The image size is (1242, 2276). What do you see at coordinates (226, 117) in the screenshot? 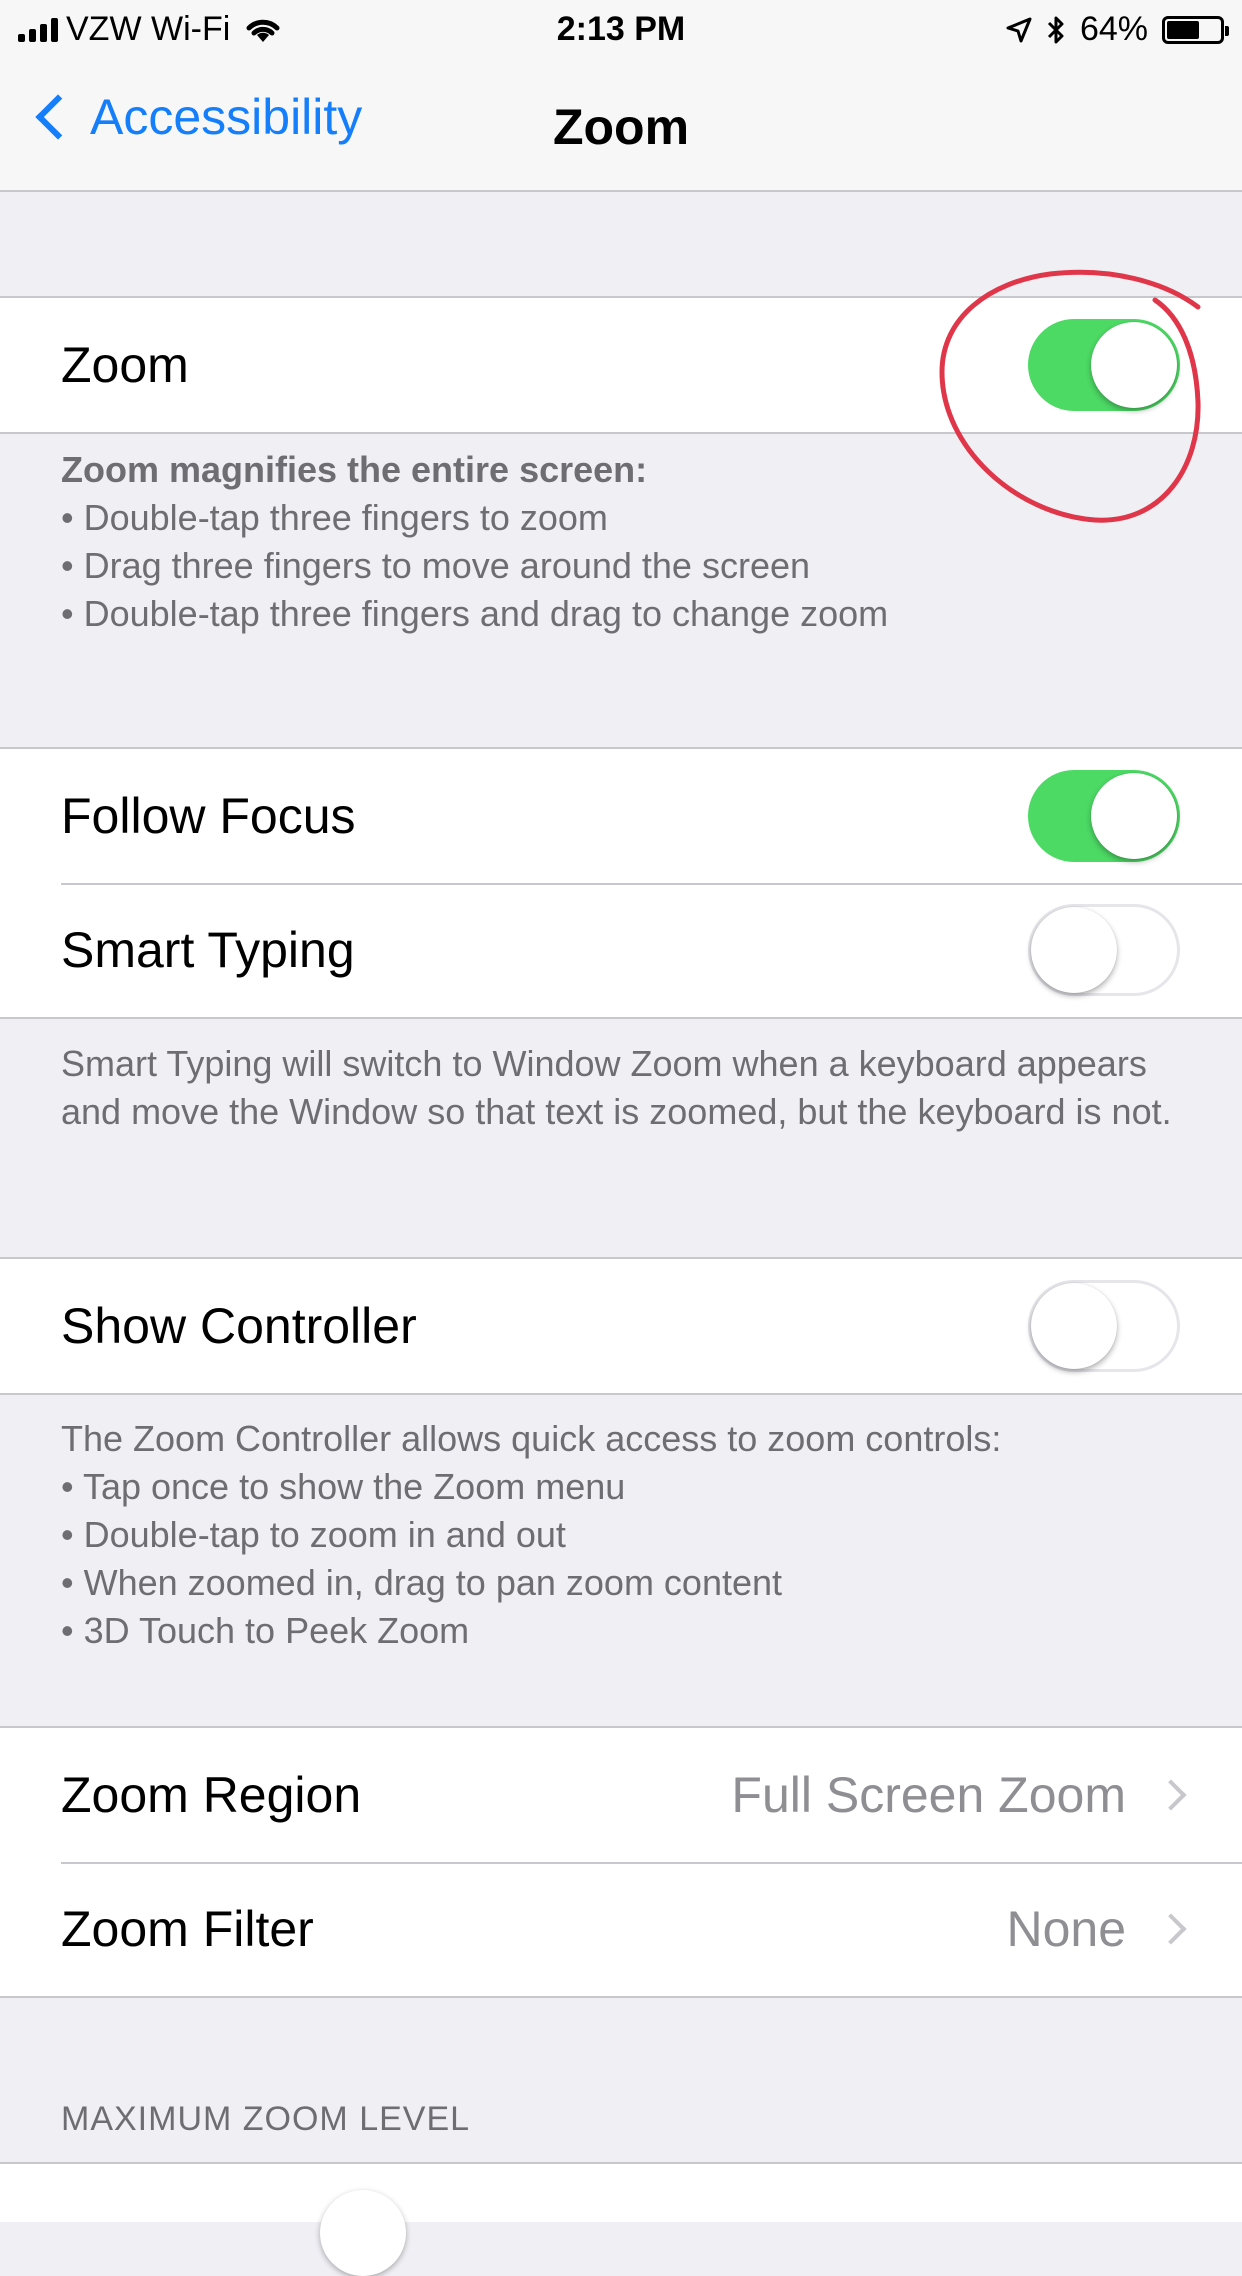
I see `back-label: Accessibility` at bounding box center [226, 117].